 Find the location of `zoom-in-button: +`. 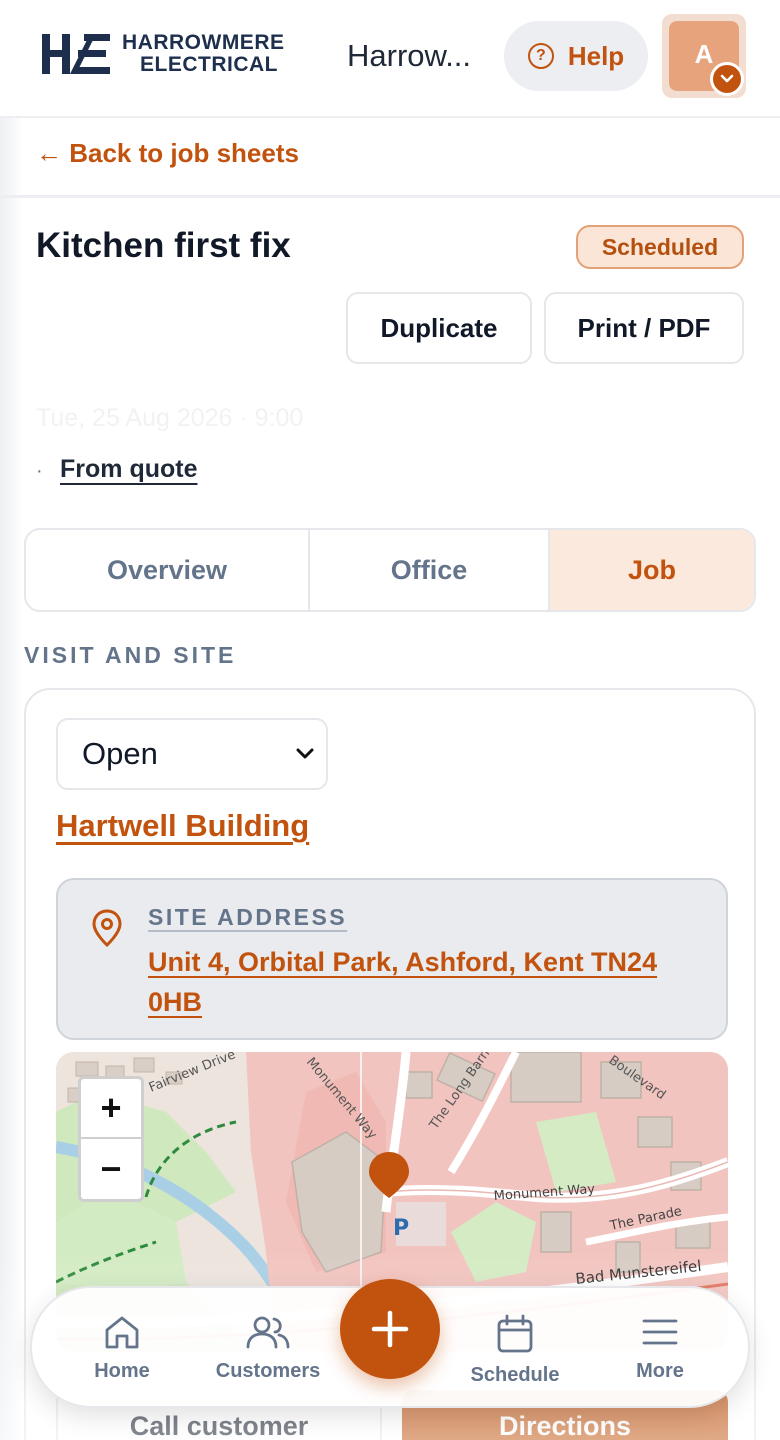

zoom-in-button: + is located at coordinates (111, 1109).